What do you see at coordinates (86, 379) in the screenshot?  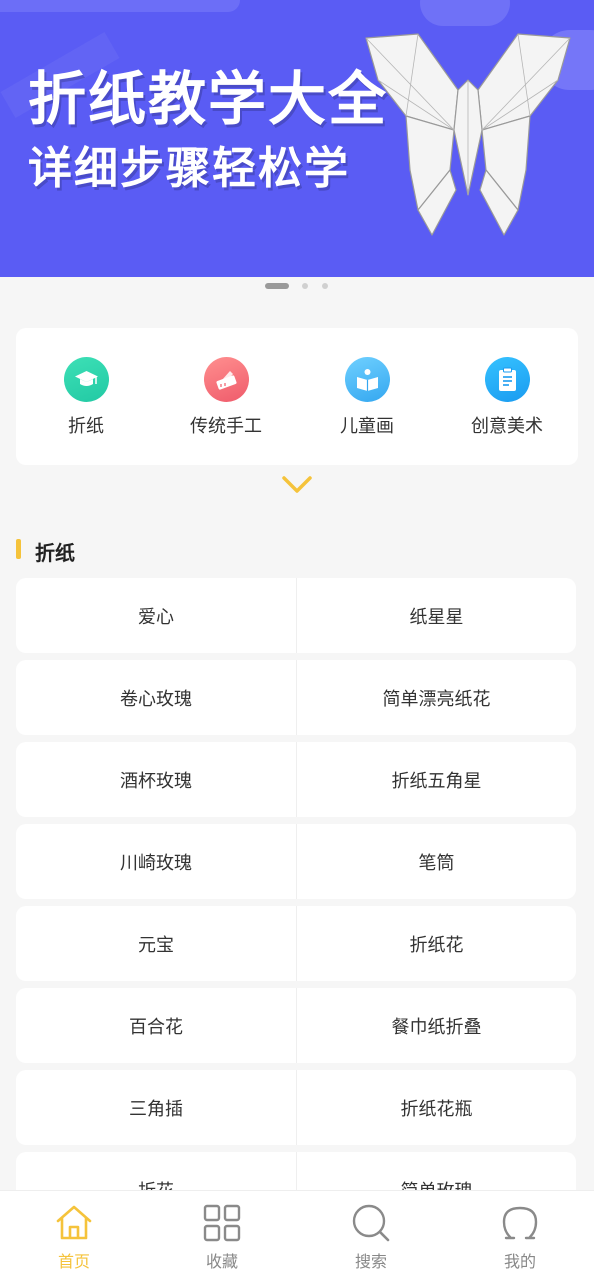 I see `graduation-cap-icon` at bounding box center [86, 379].